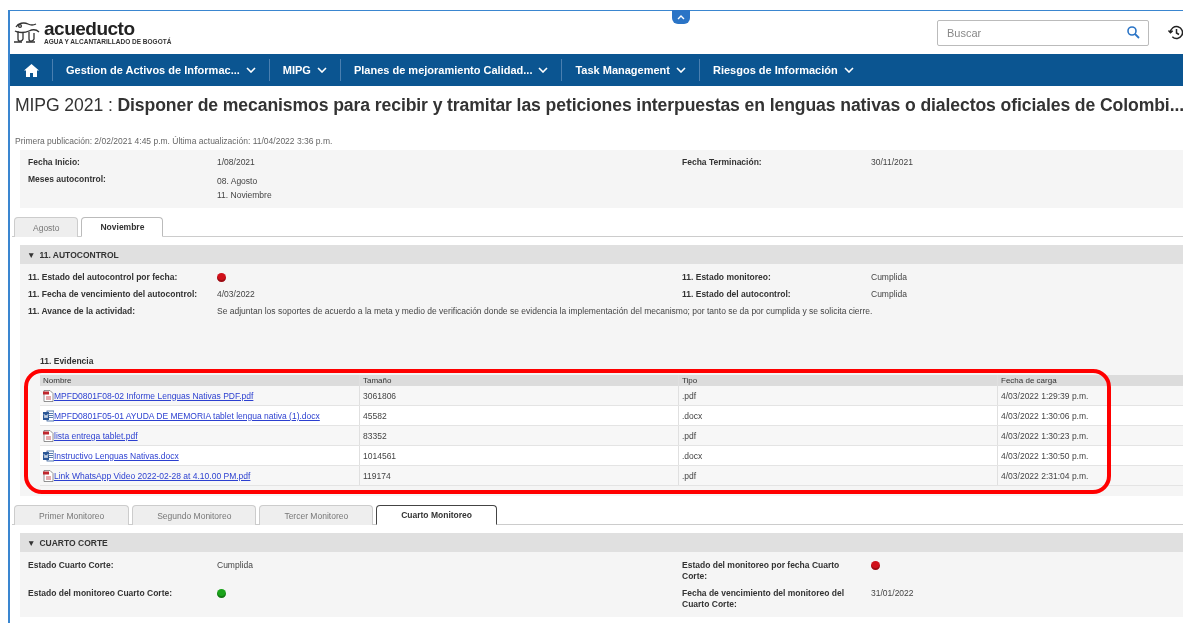 The width and height of the screenshot is (1183, 623). What do you see at coordinates (82, 311) in the screenshot?
I see `field-label: 11. Avance de la actividad:` at bounding box center [82, 311].